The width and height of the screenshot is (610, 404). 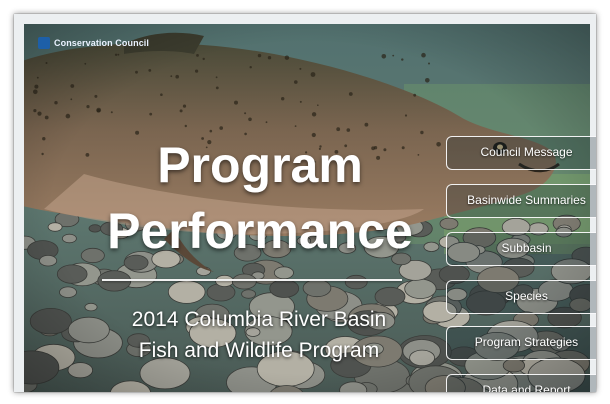 What do you see at coordinates (521, 201) in the screenshot?
I see `basinwide-summaries-button: Basinwide Summaries` at bounding box center [521, 201].